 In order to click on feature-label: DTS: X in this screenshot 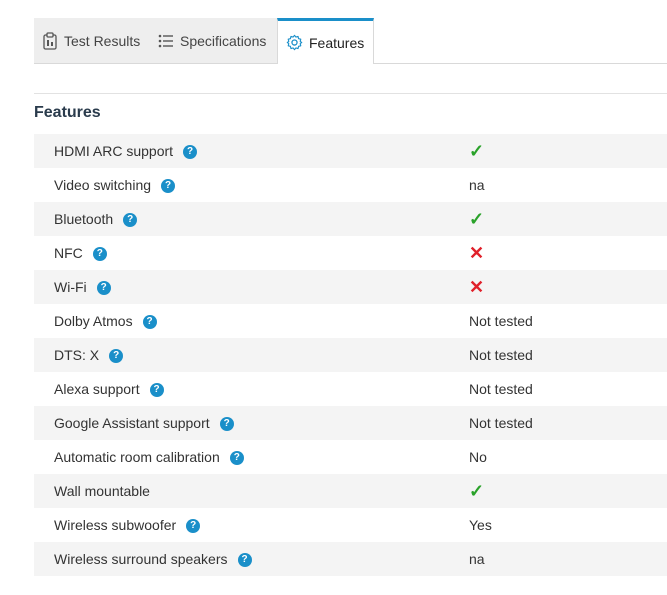, I will do `click(77, 355)`.